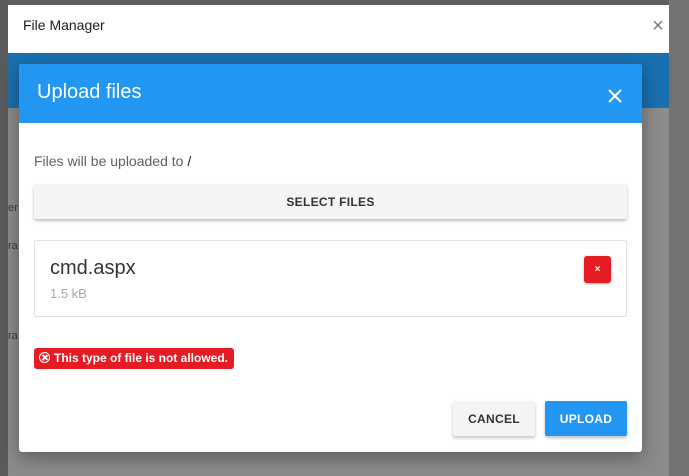 The width and height of the screenshot is (689, 476). What do you see at coordinates (109, 161) in the screenshot?
I see `upload-destination-label: Files will be uploaded to` at bounding box center [109, 161].